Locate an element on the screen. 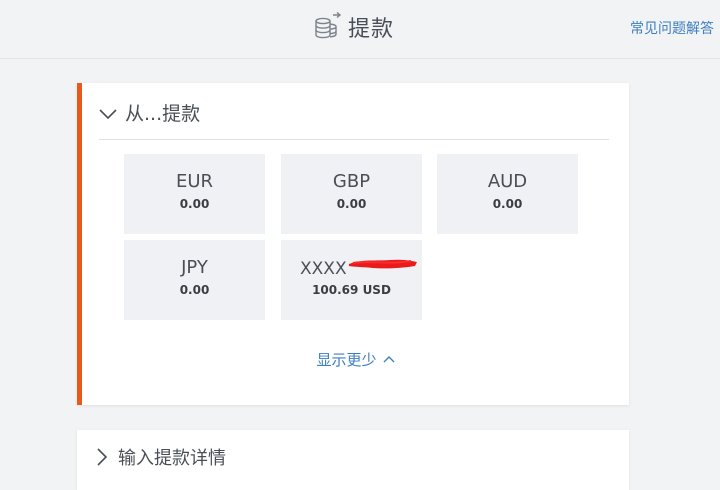  faq-link: 常见问题解答 is located at coordinates (672, 28).